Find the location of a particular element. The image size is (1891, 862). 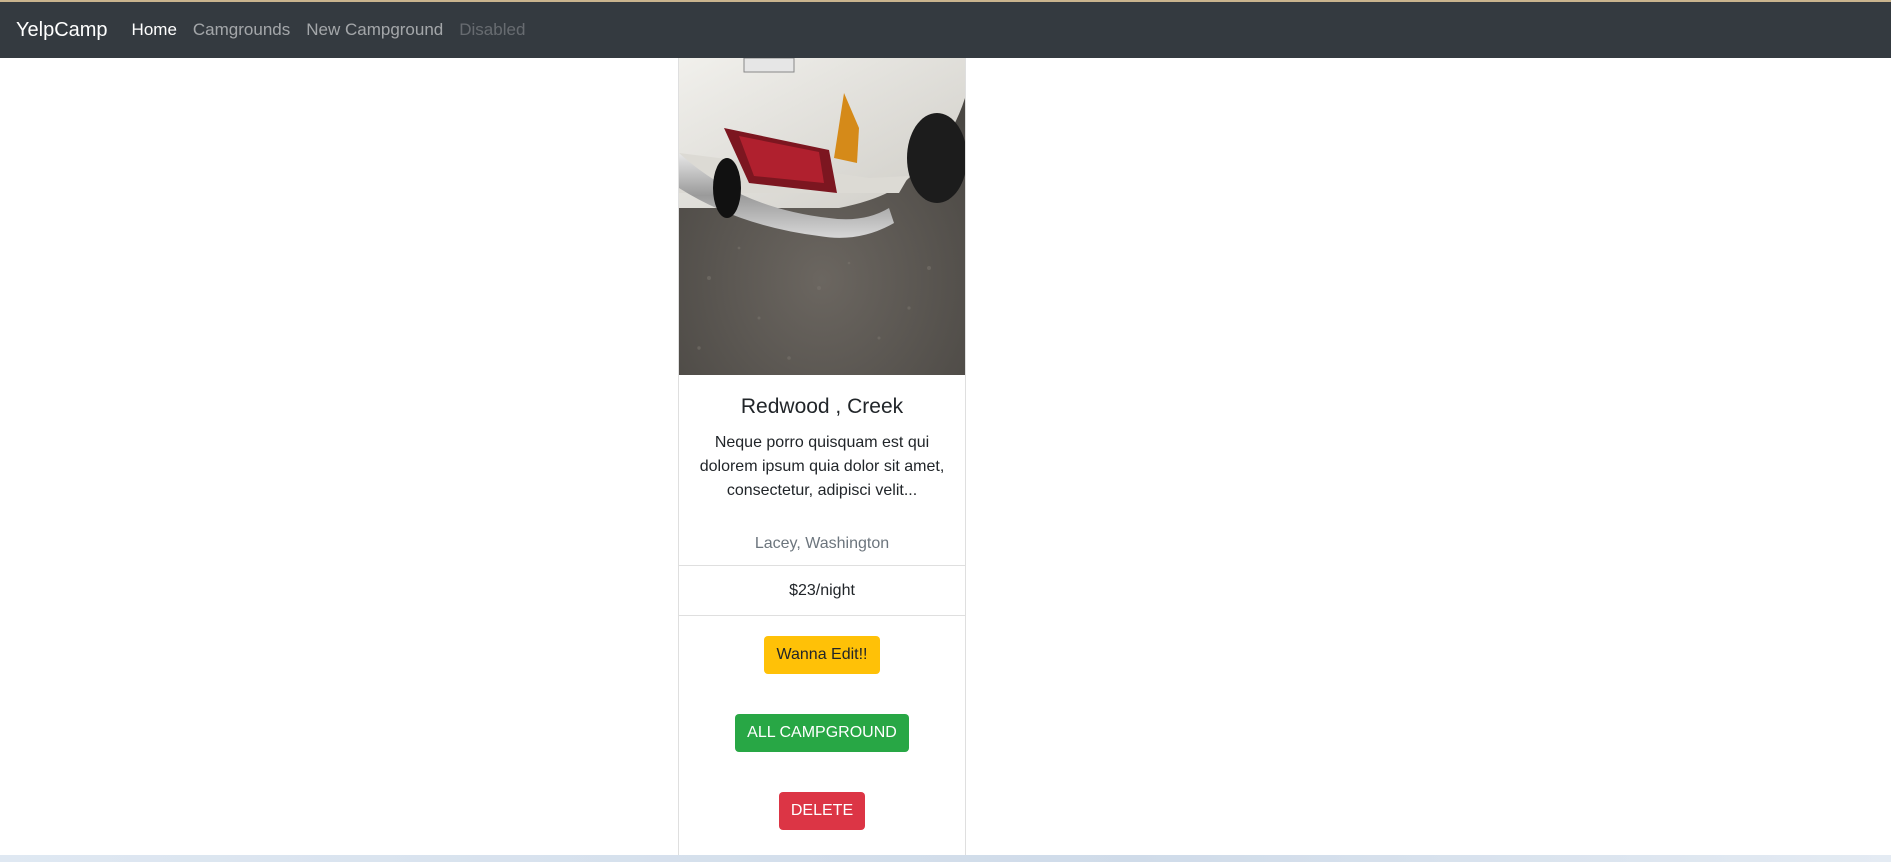

delete-button: DELETE is located at coordinates (822, 811).